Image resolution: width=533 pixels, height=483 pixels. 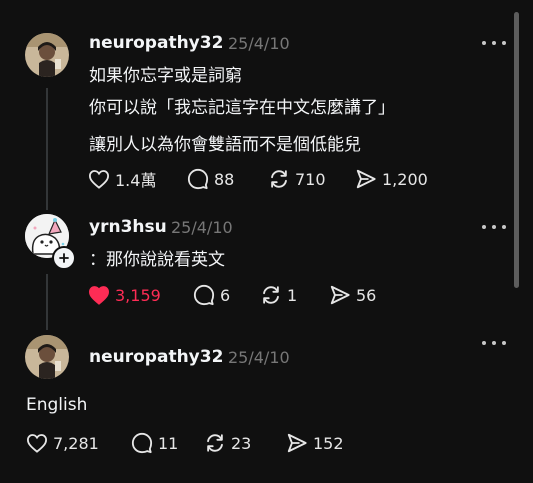 I want to click on post-text-line: 你可以說「我忘記這字在中文怎麼講了」, so click(x=242, y=108).